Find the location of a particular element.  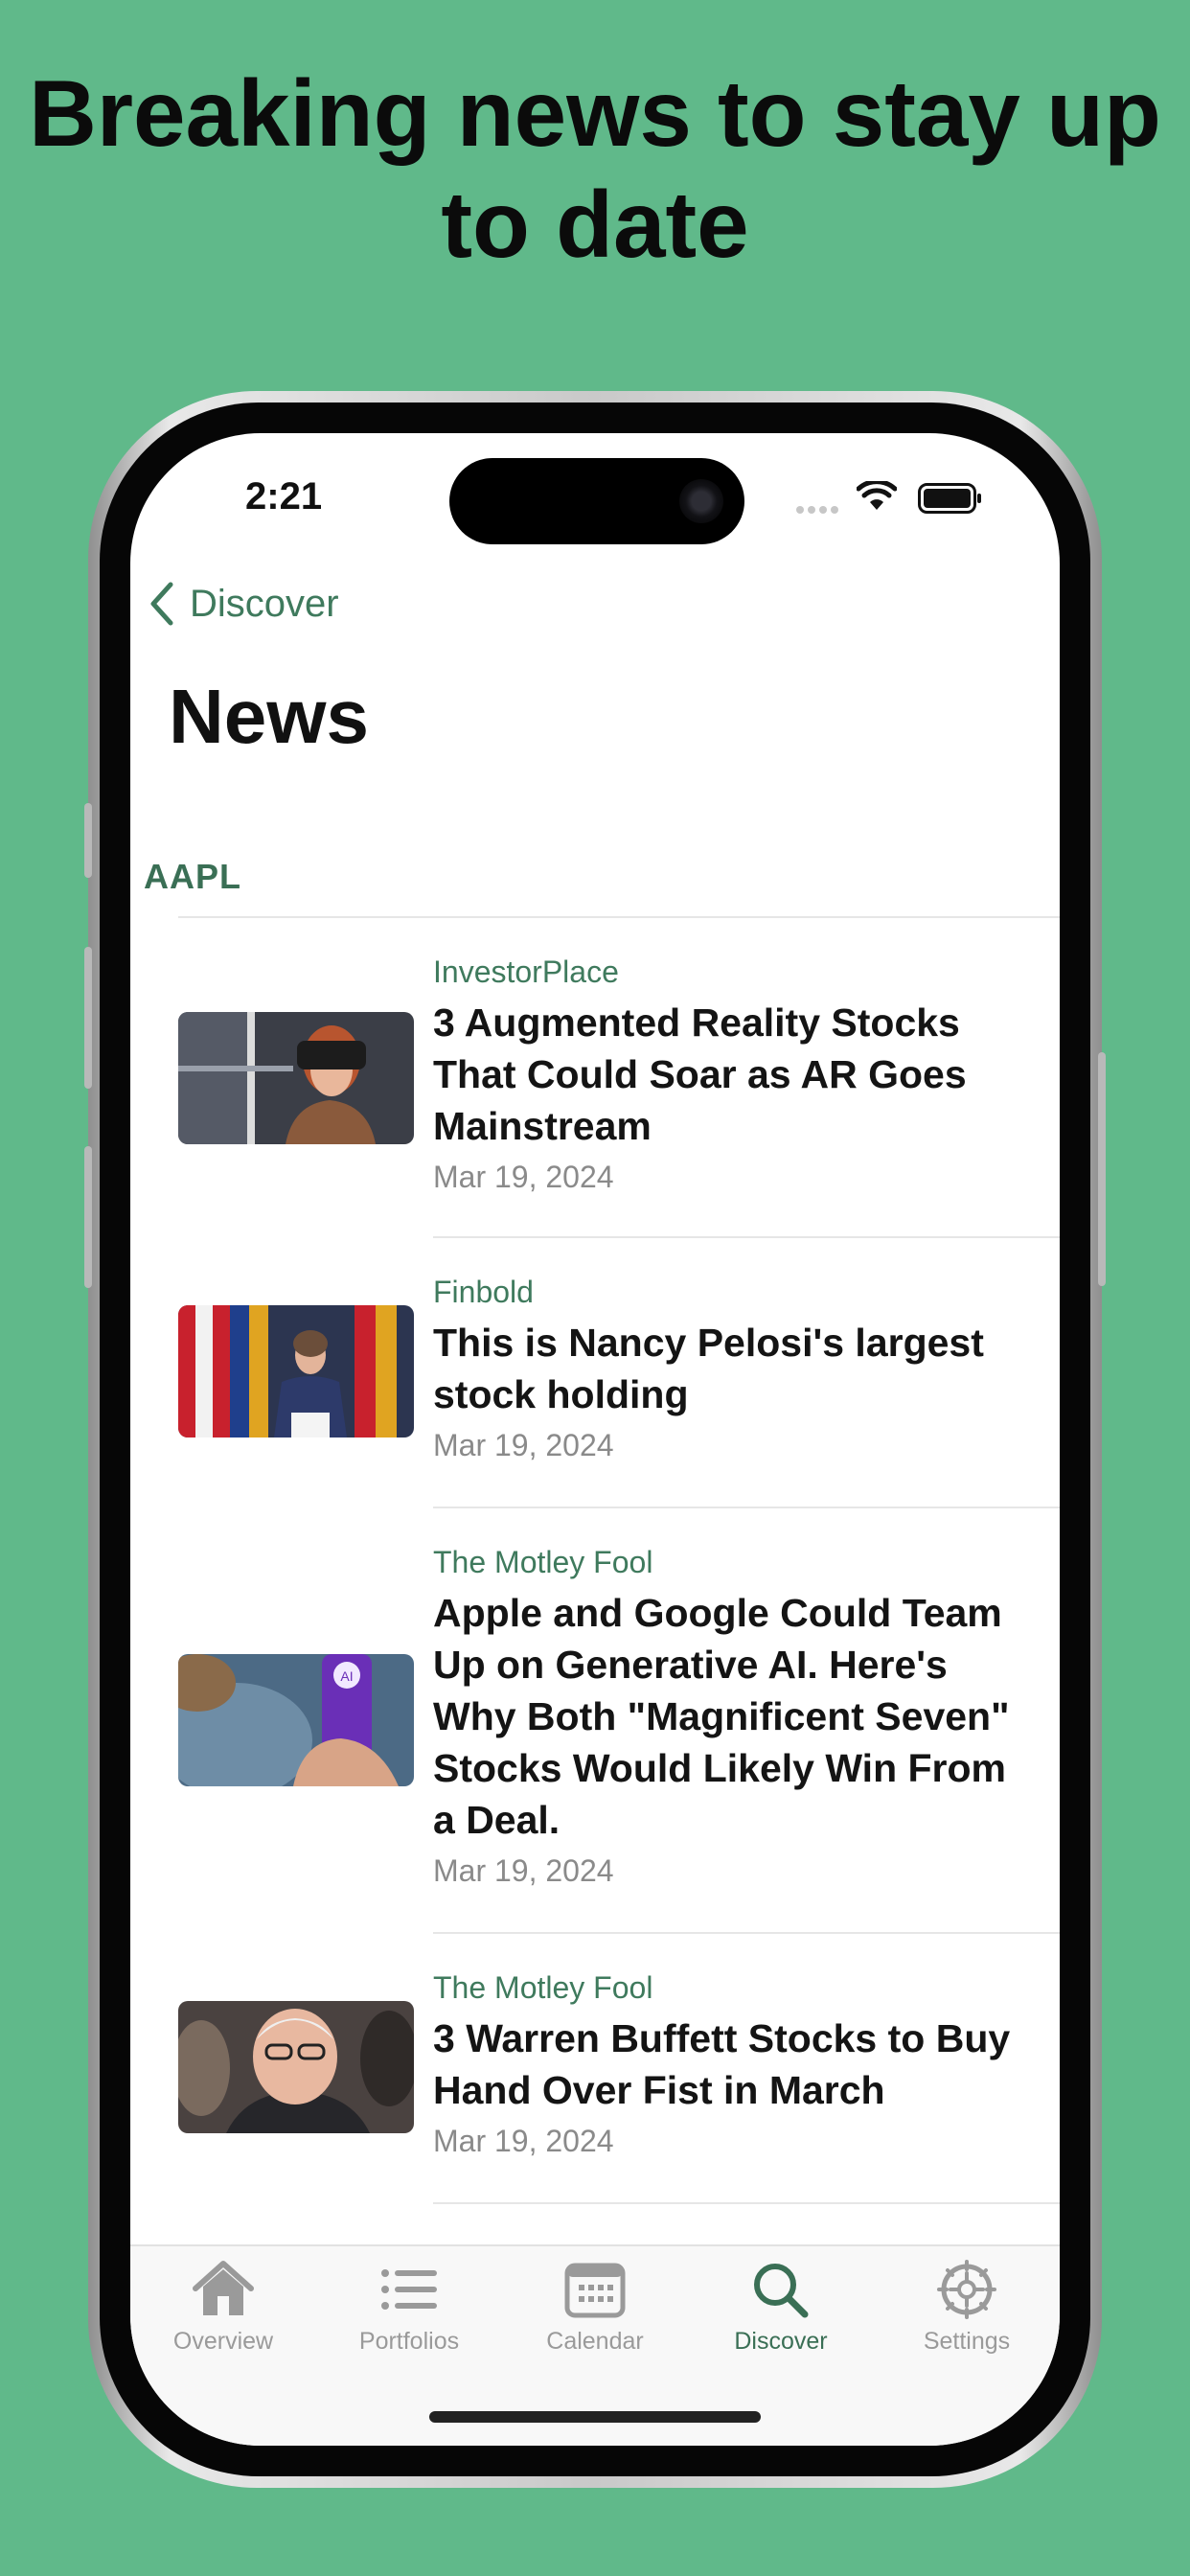

camera-lens is located at coordinates (701, 501).